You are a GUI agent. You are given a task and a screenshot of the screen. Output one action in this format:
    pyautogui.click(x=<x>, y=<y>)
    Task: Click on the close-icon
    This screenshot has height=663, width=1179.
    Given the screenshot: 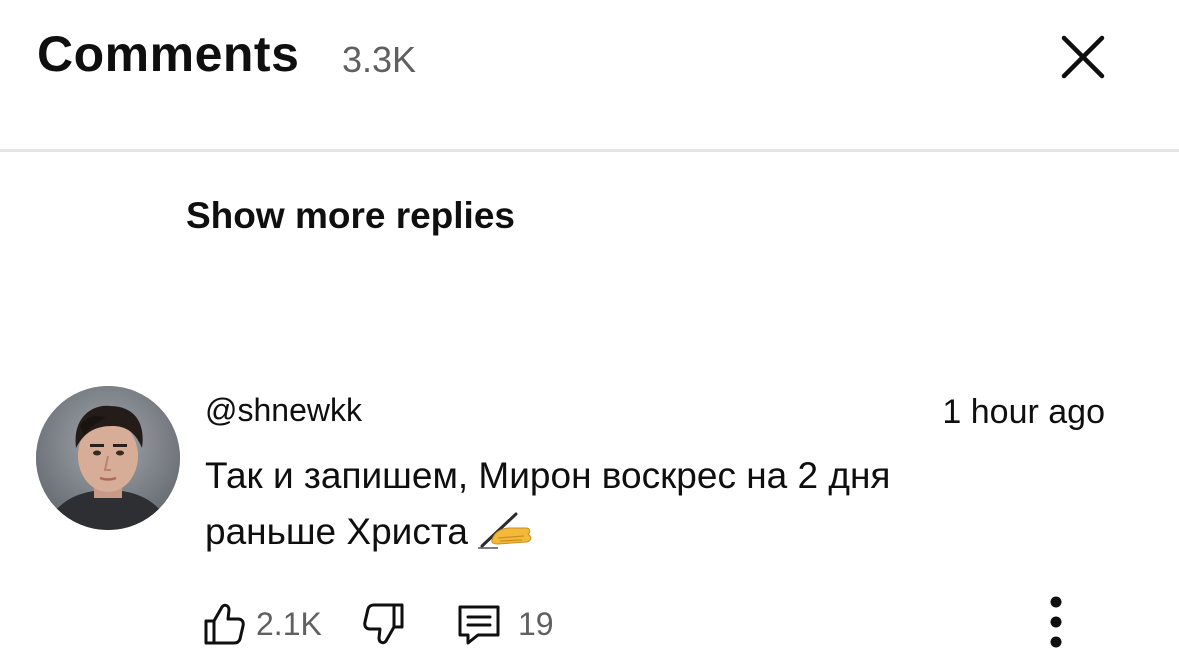 What is the action you would take?
    pyautogui.click(x=1083, y=57)
    